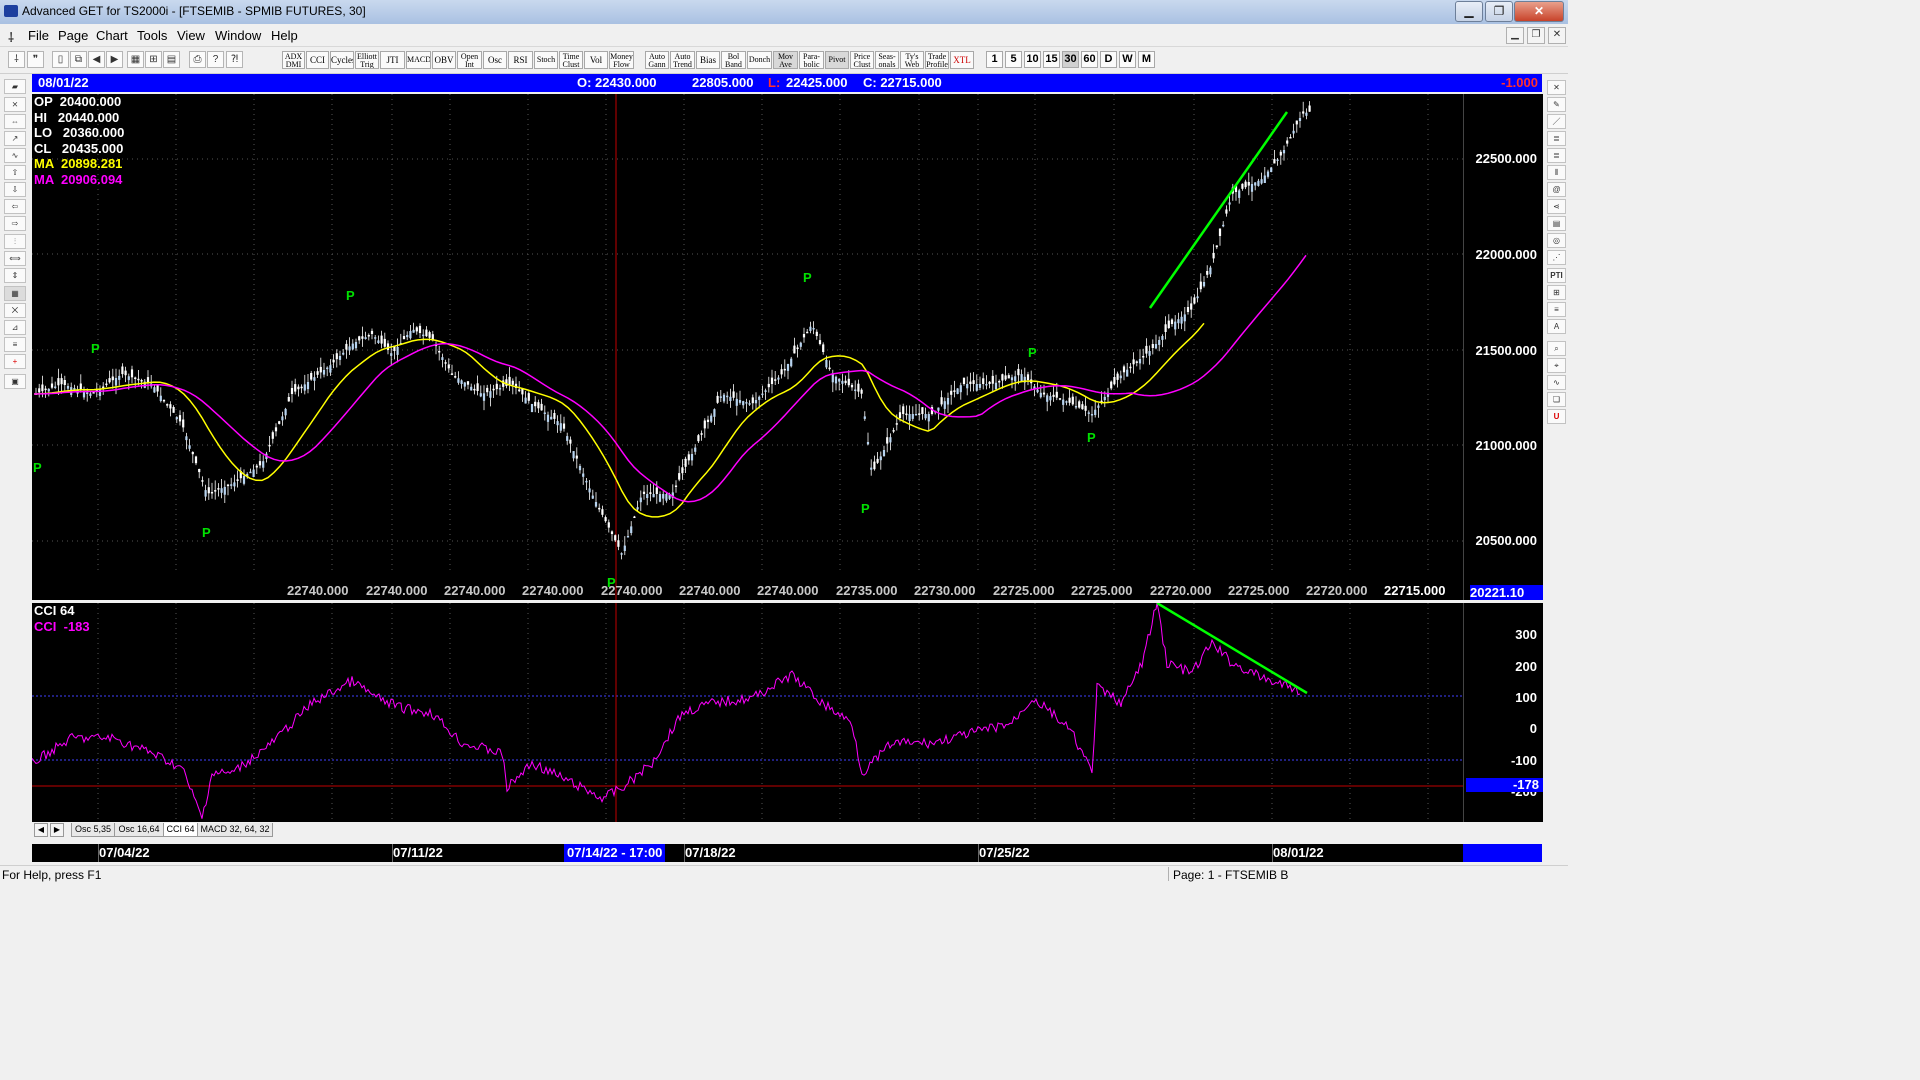 Image resolution: width=1920 pixels, height=1080 pixels. What do you see at coordinates (197, 59) in the screenshot?
I see `print-icon: ⎙` at bounding box center [197, 59].